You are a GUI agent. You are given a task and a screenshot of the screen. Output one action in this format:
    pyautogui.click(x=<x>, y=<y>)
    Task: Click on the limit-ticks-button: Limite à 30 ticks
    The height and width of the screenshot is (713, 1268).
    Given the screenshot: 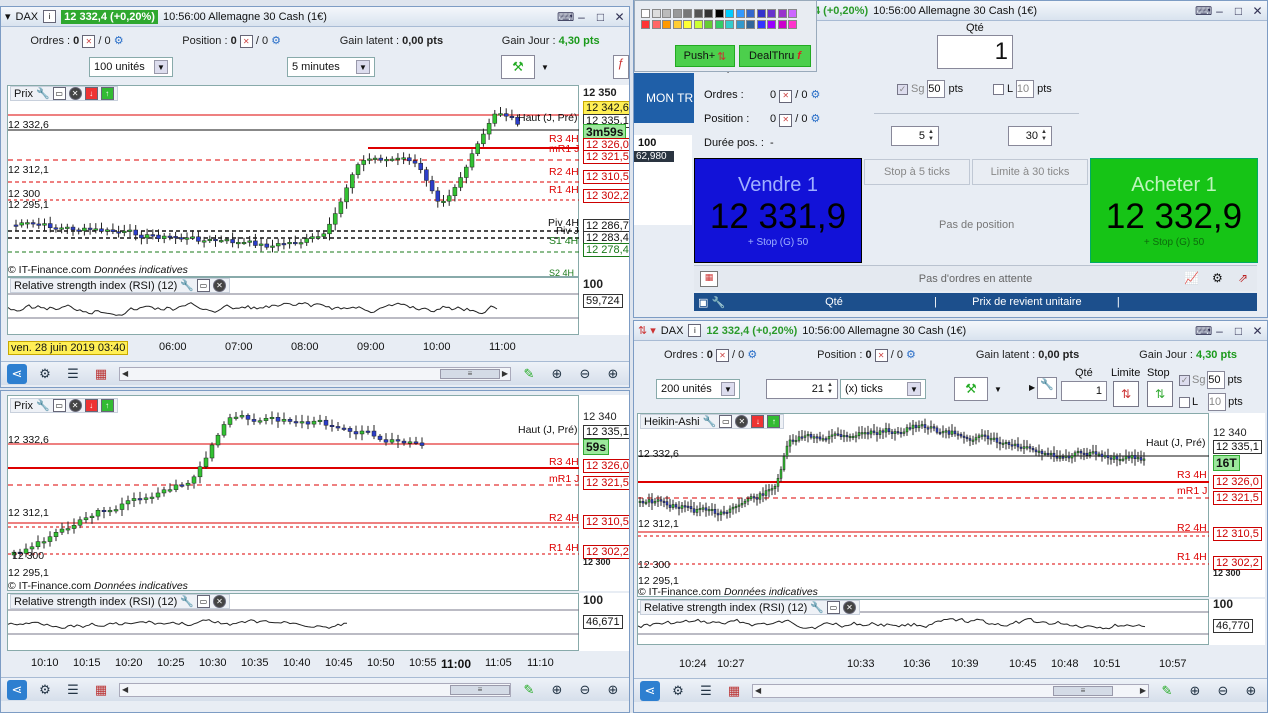 What is the action you would take?
    pyautogui.click(x=1030, y=172)
    